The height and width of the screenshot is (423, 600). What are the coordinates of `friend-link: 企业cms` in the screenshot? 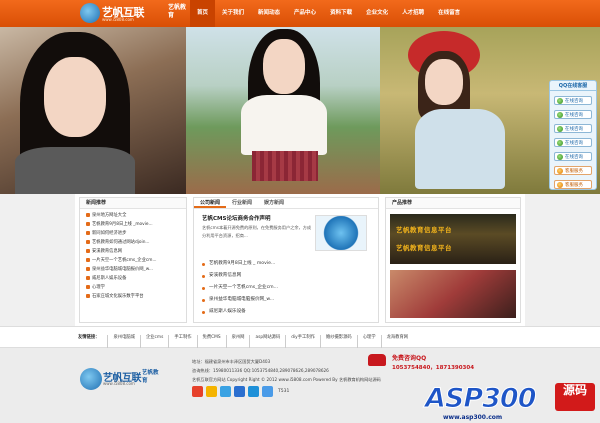 It's located at (153, 342).